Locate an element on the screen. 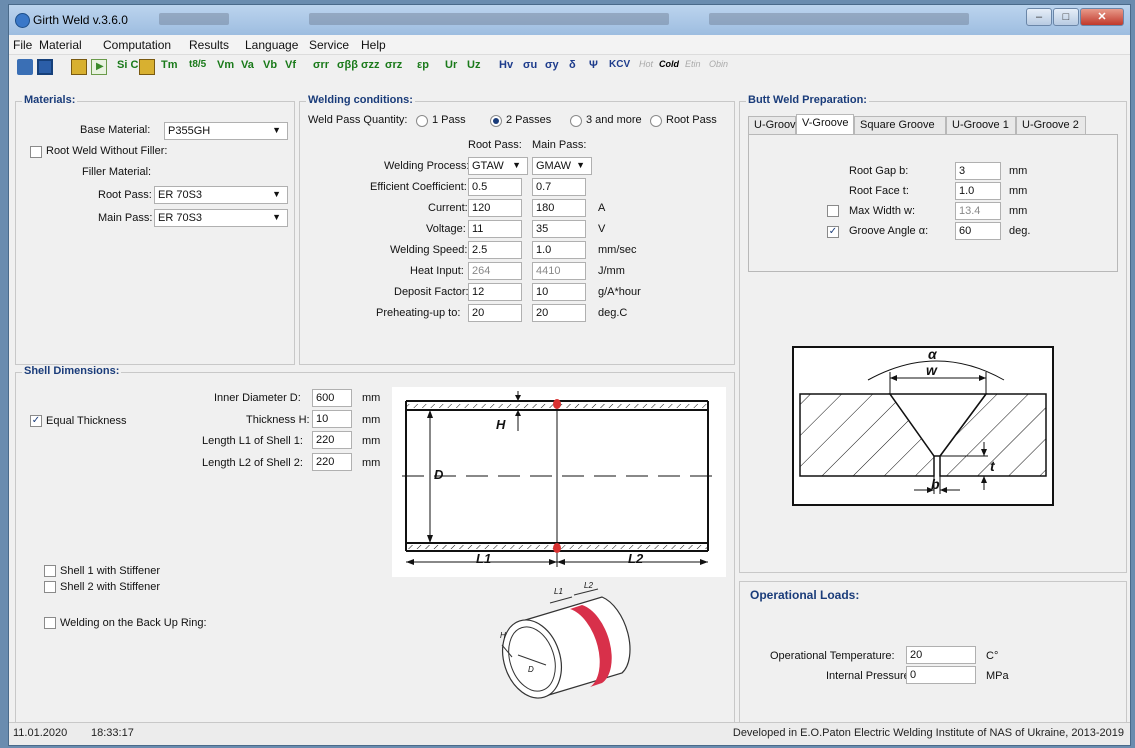  maximize-button: □ is located at coordinates (1066, 17).